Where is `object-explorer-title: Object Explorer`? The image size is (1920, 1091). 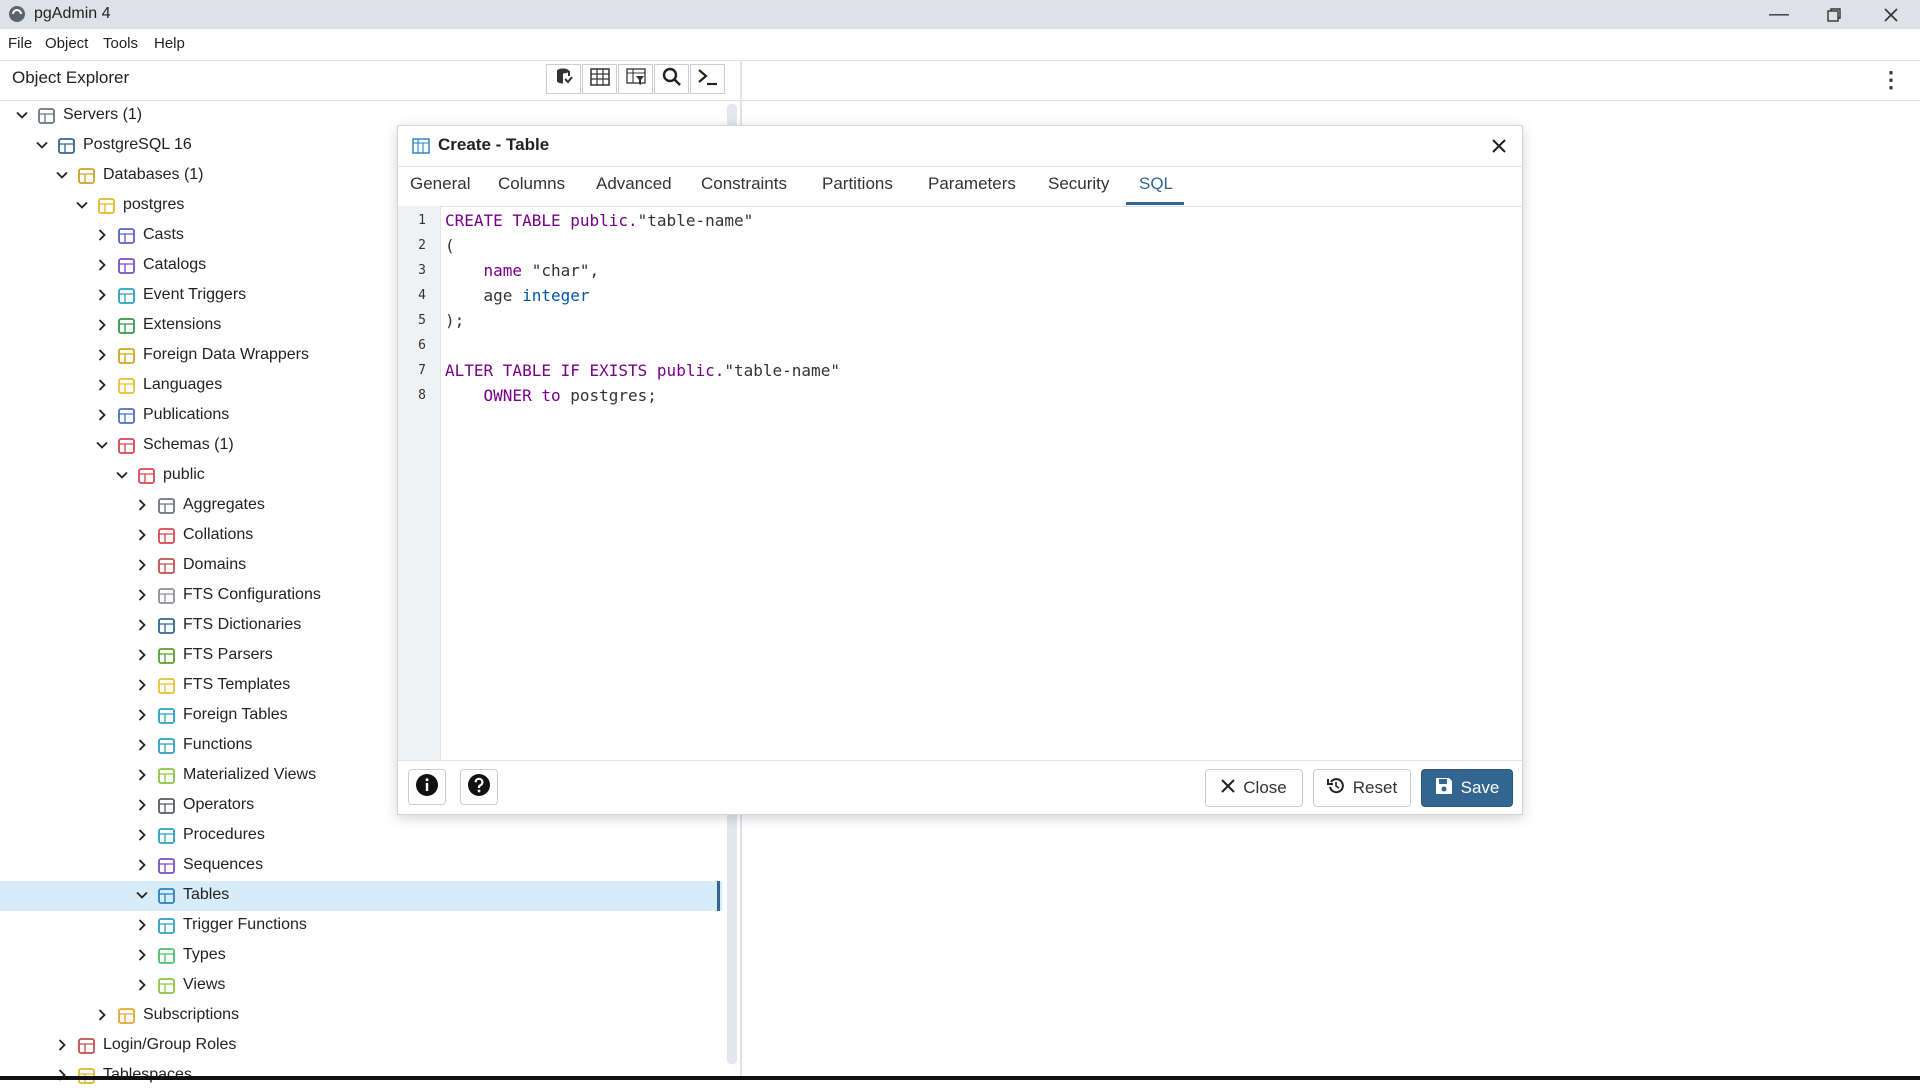
object-explorer-title: Object Explorer is located at coordinates (71, 77).